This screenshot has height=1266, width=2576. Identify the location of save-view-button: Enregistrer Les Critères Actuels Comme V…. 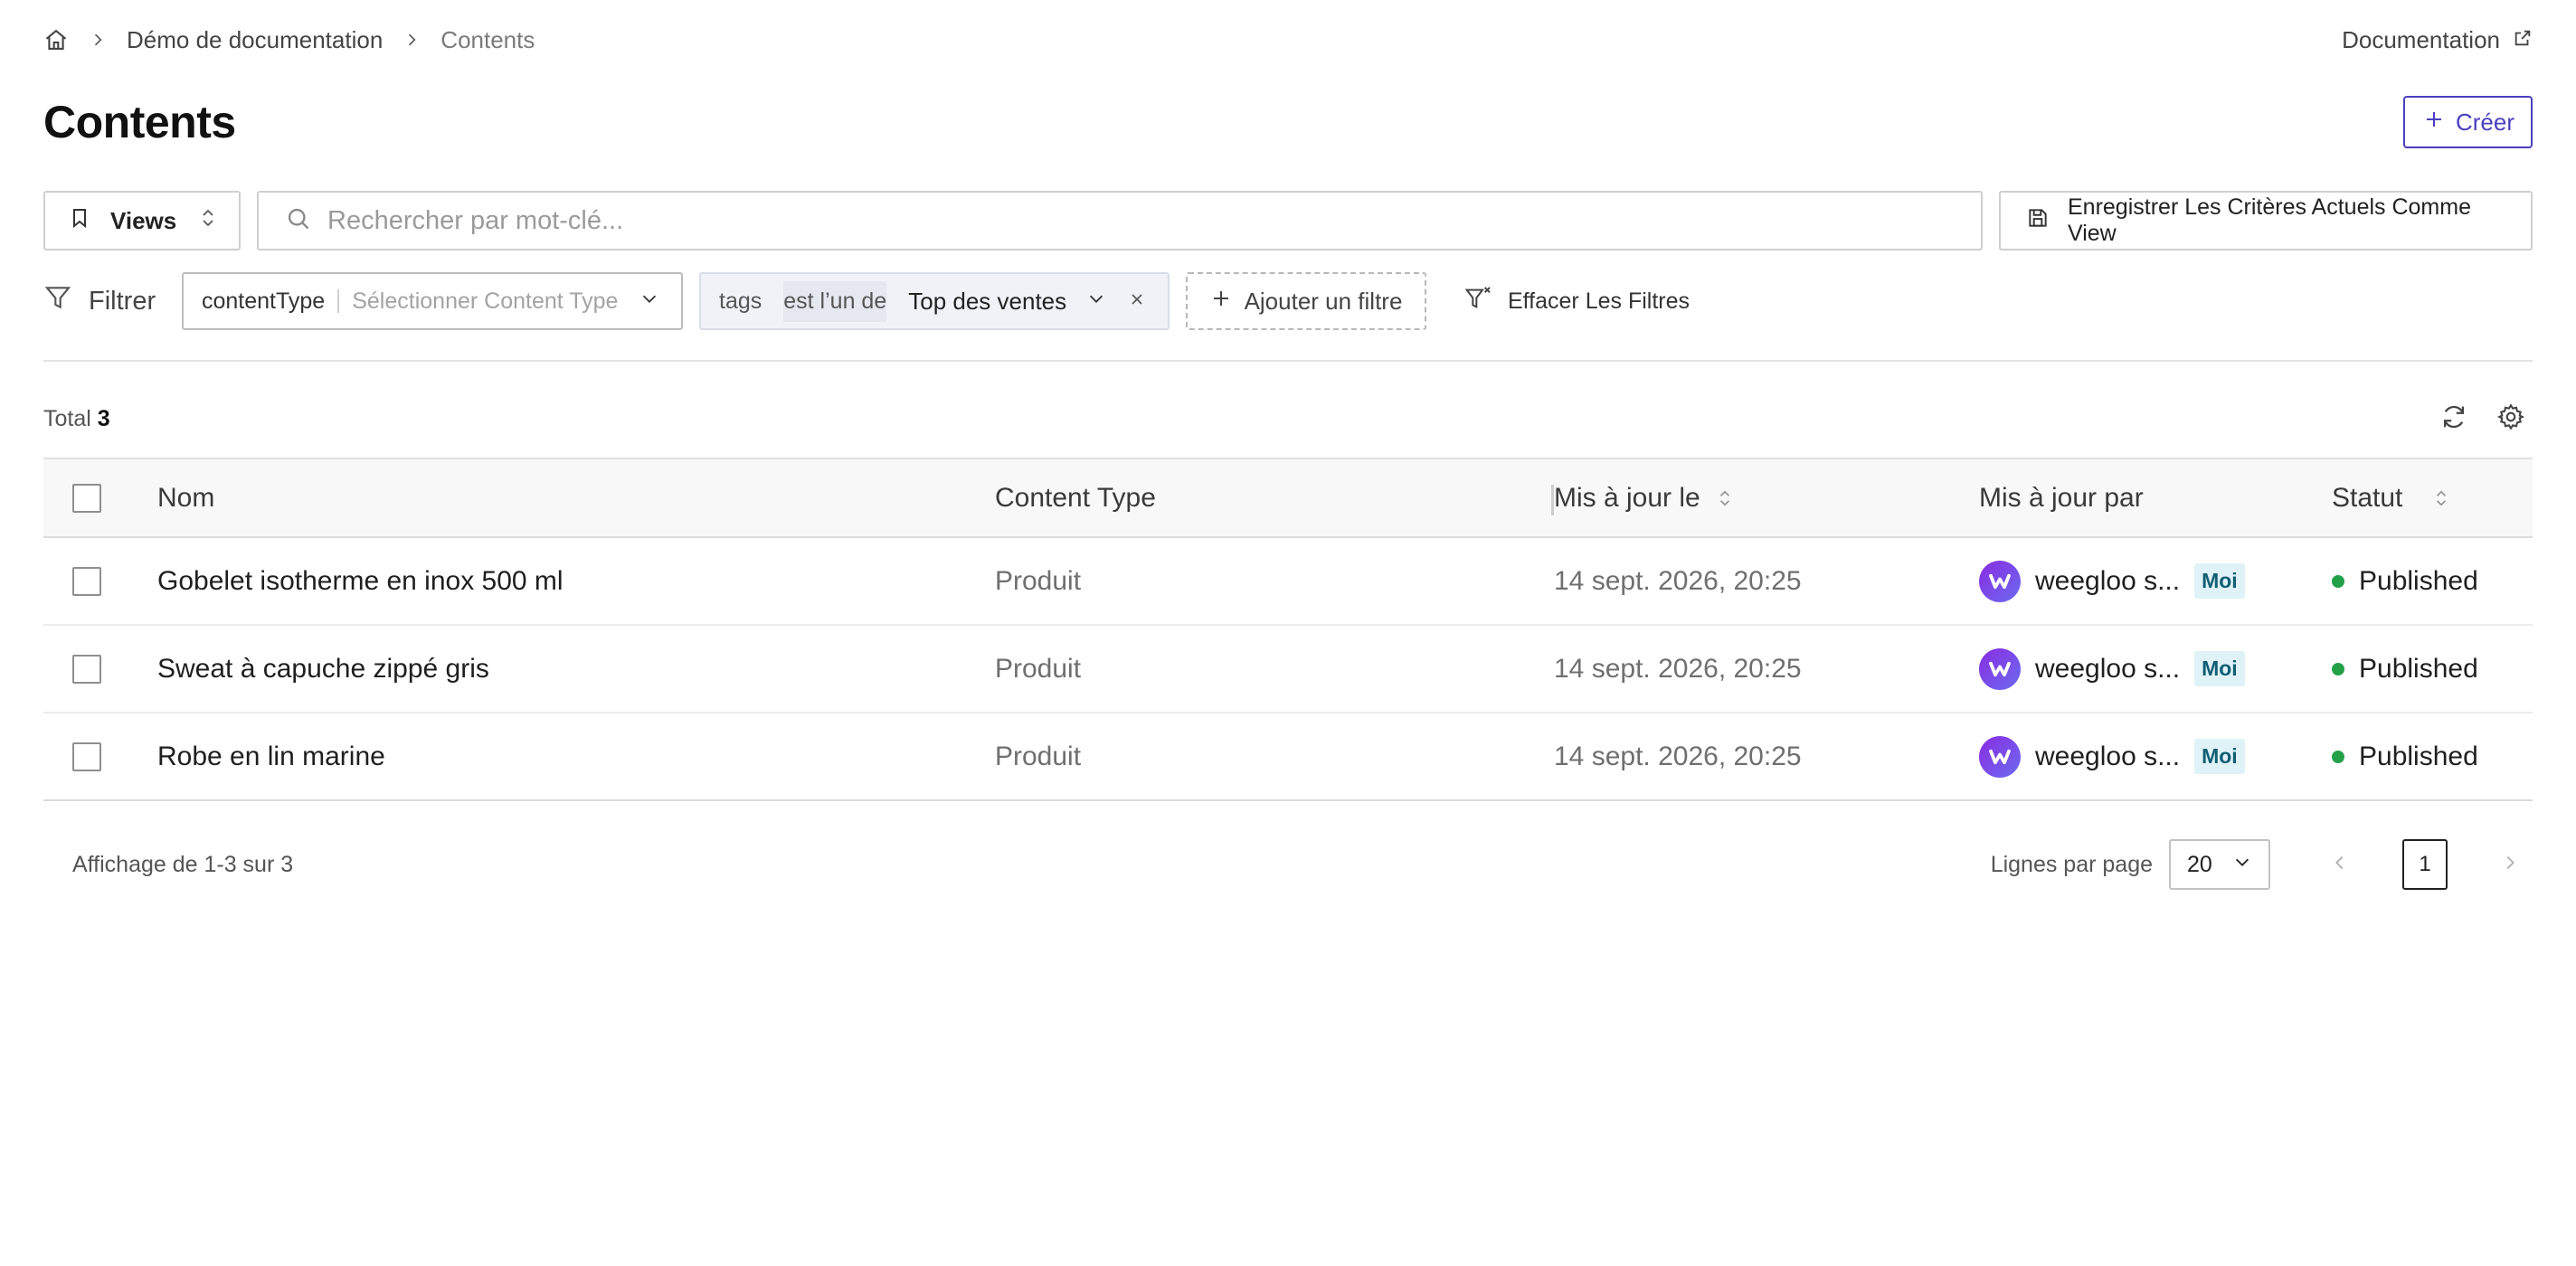
(2266, 220).